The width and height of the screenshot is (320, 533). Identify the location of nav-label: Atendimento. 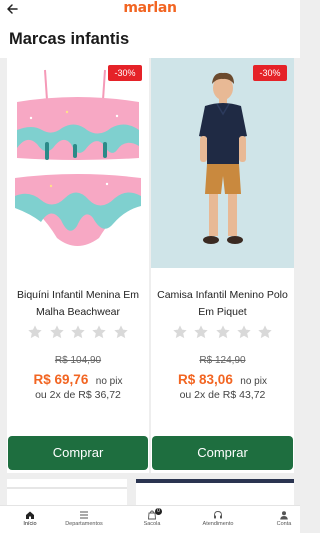
(218, 524).